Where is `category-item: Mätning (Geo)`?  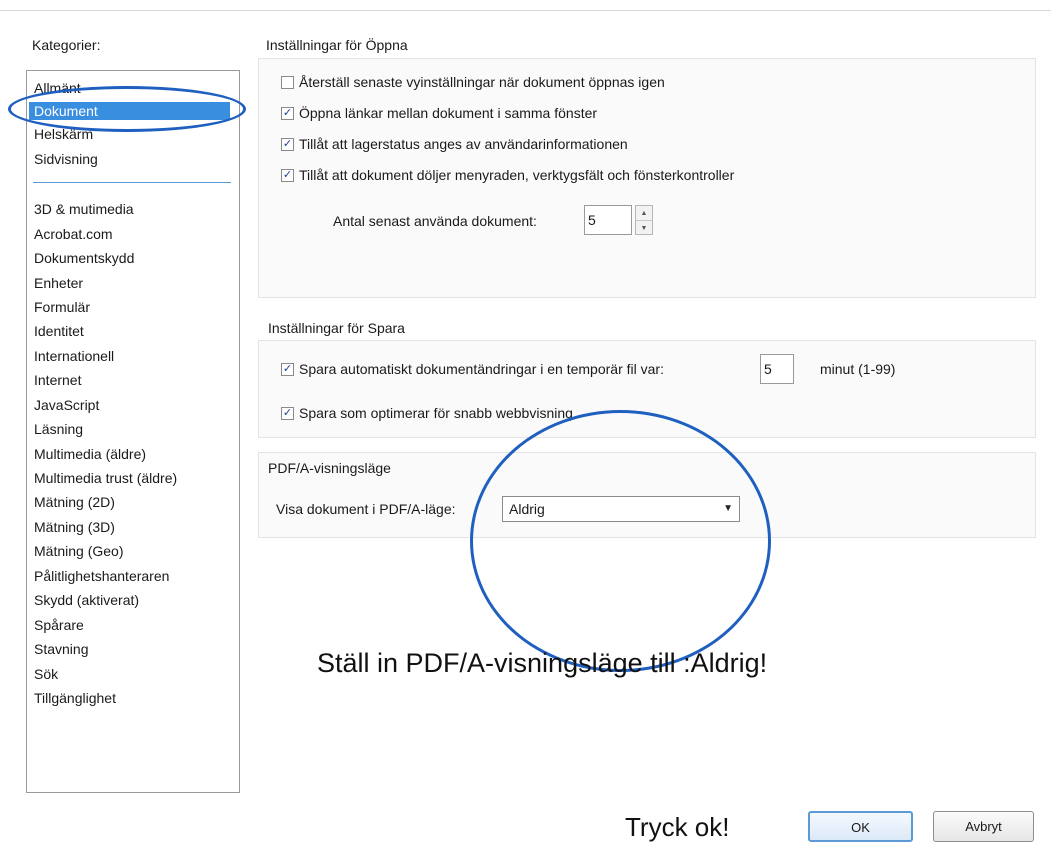
category-item: Mätning (Geo) is located at coordinates (78, 551).